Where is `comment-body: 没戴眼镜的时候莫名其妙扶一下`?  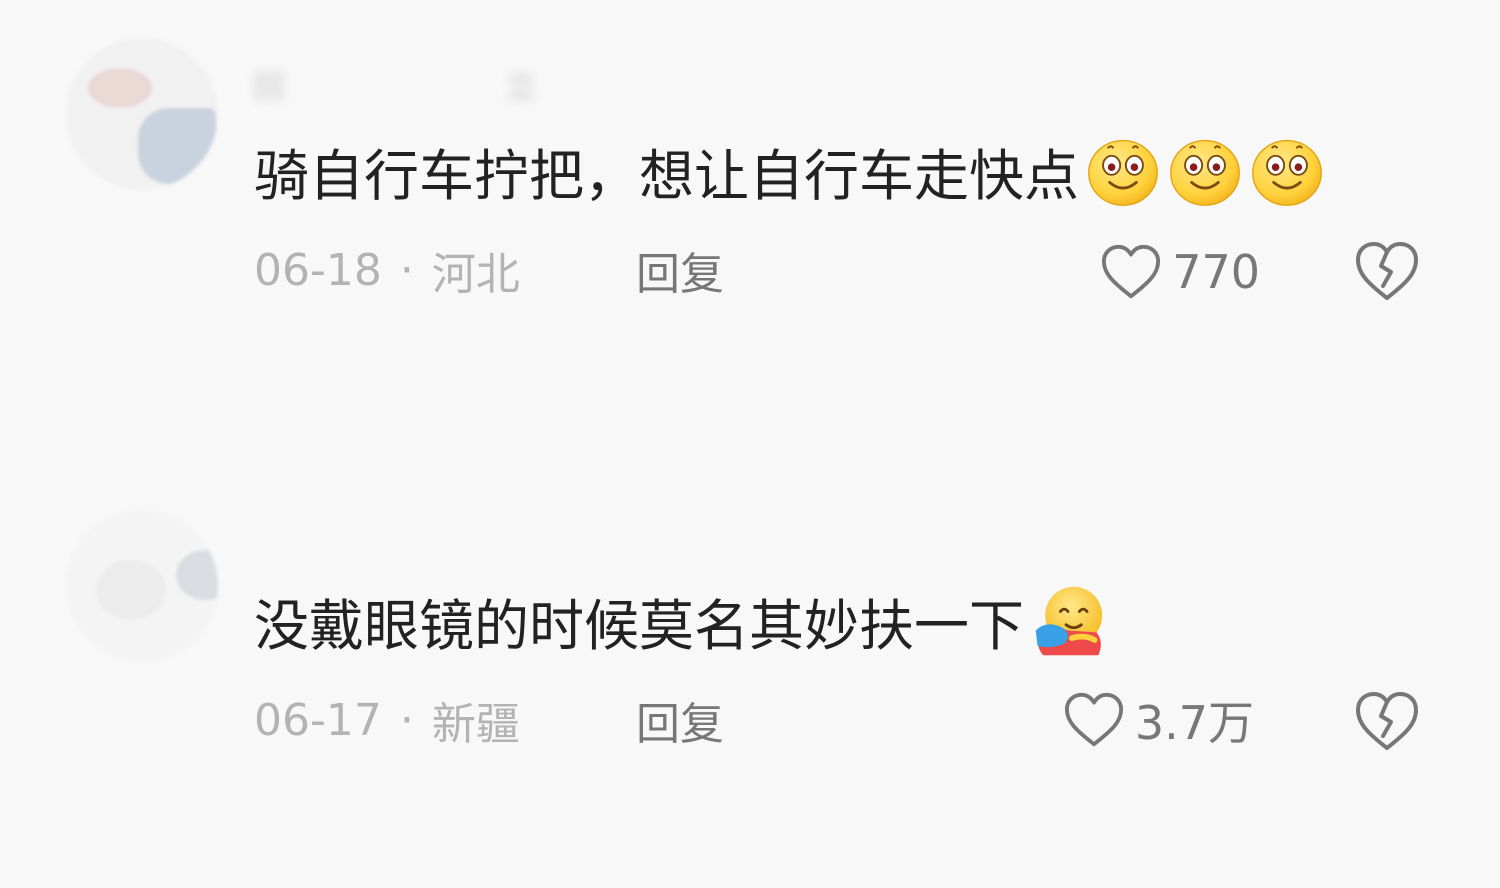 comment-body: 没戴眼镜的时候莫名其妙扶一下 is located at coordinates (639, 626).